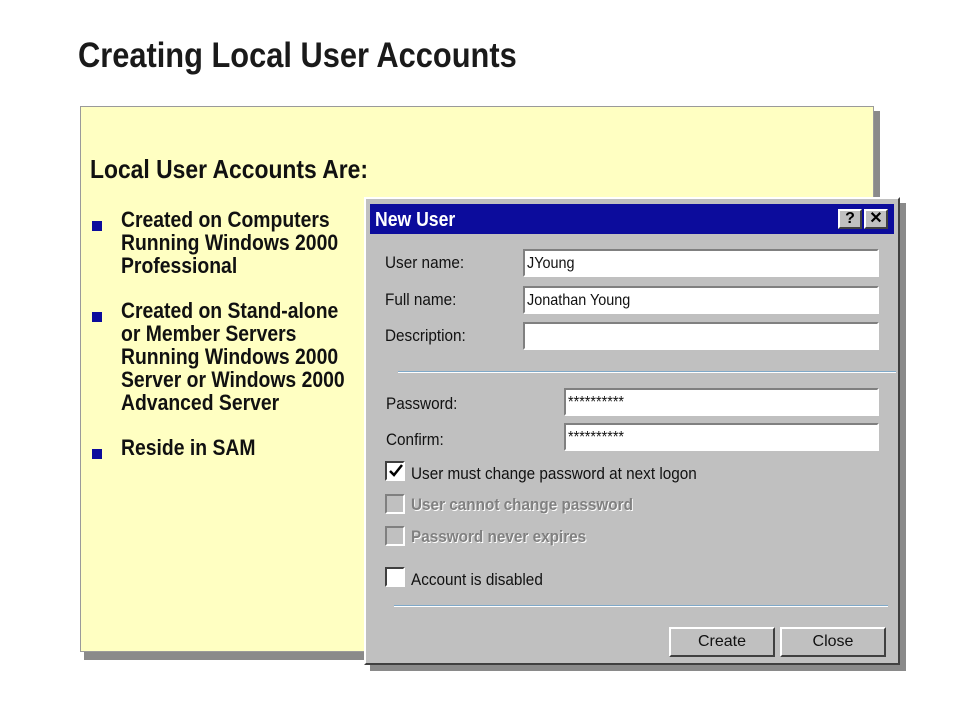  What do you see at coordinates (876, 219) in the screenshot?
I see `close-icon: ✕` at bounding box center [876, 219].